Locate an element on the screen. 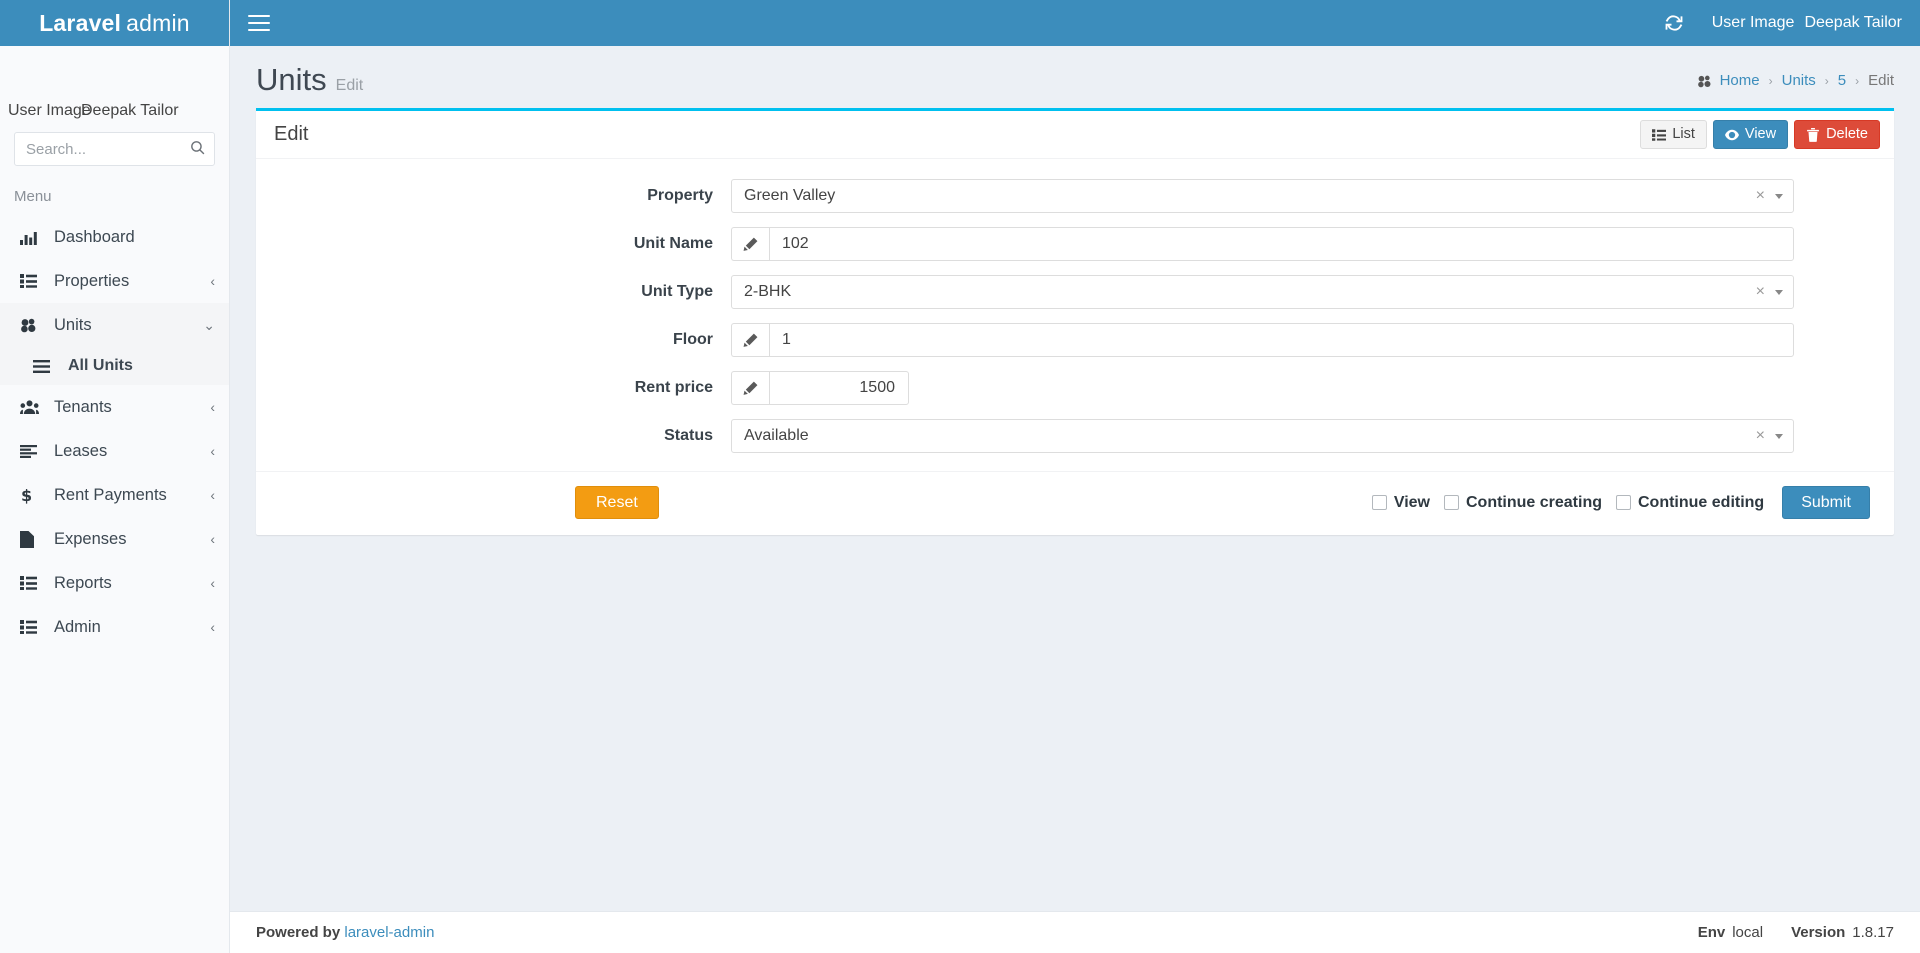 Image resolution: width=1920 pixels, height=953 pixels. checkbox-continue-editing: Continue editing is located at coordinates (1690, 503).